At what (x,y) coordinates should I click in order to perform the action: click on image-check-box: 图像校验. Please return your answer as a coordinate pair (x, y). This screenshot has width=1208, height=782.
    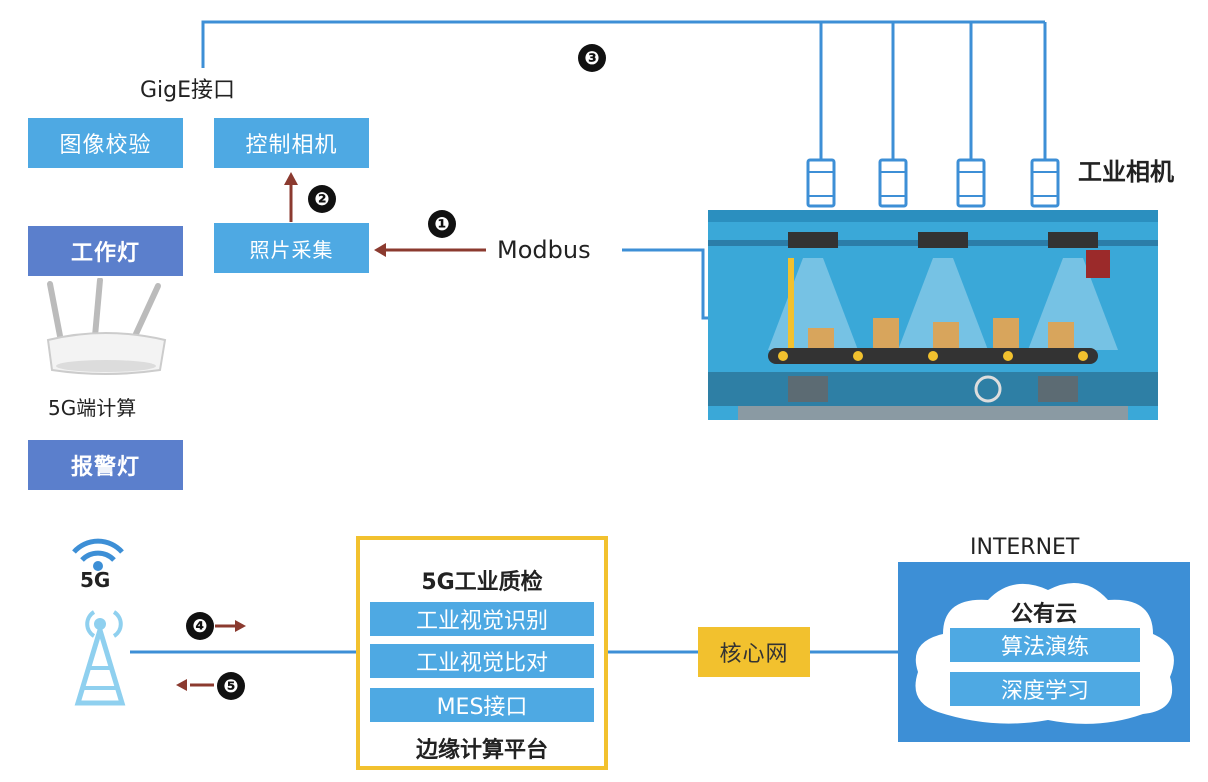
    Looking at the image, I should click on (105, 143).